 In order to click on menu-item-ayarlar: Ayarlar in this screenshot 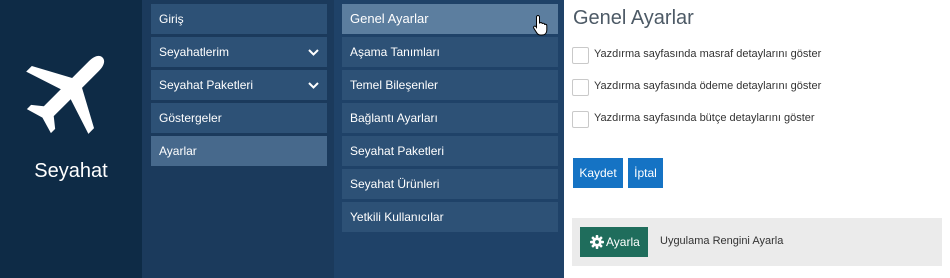, I will do `click(239, 151)`.